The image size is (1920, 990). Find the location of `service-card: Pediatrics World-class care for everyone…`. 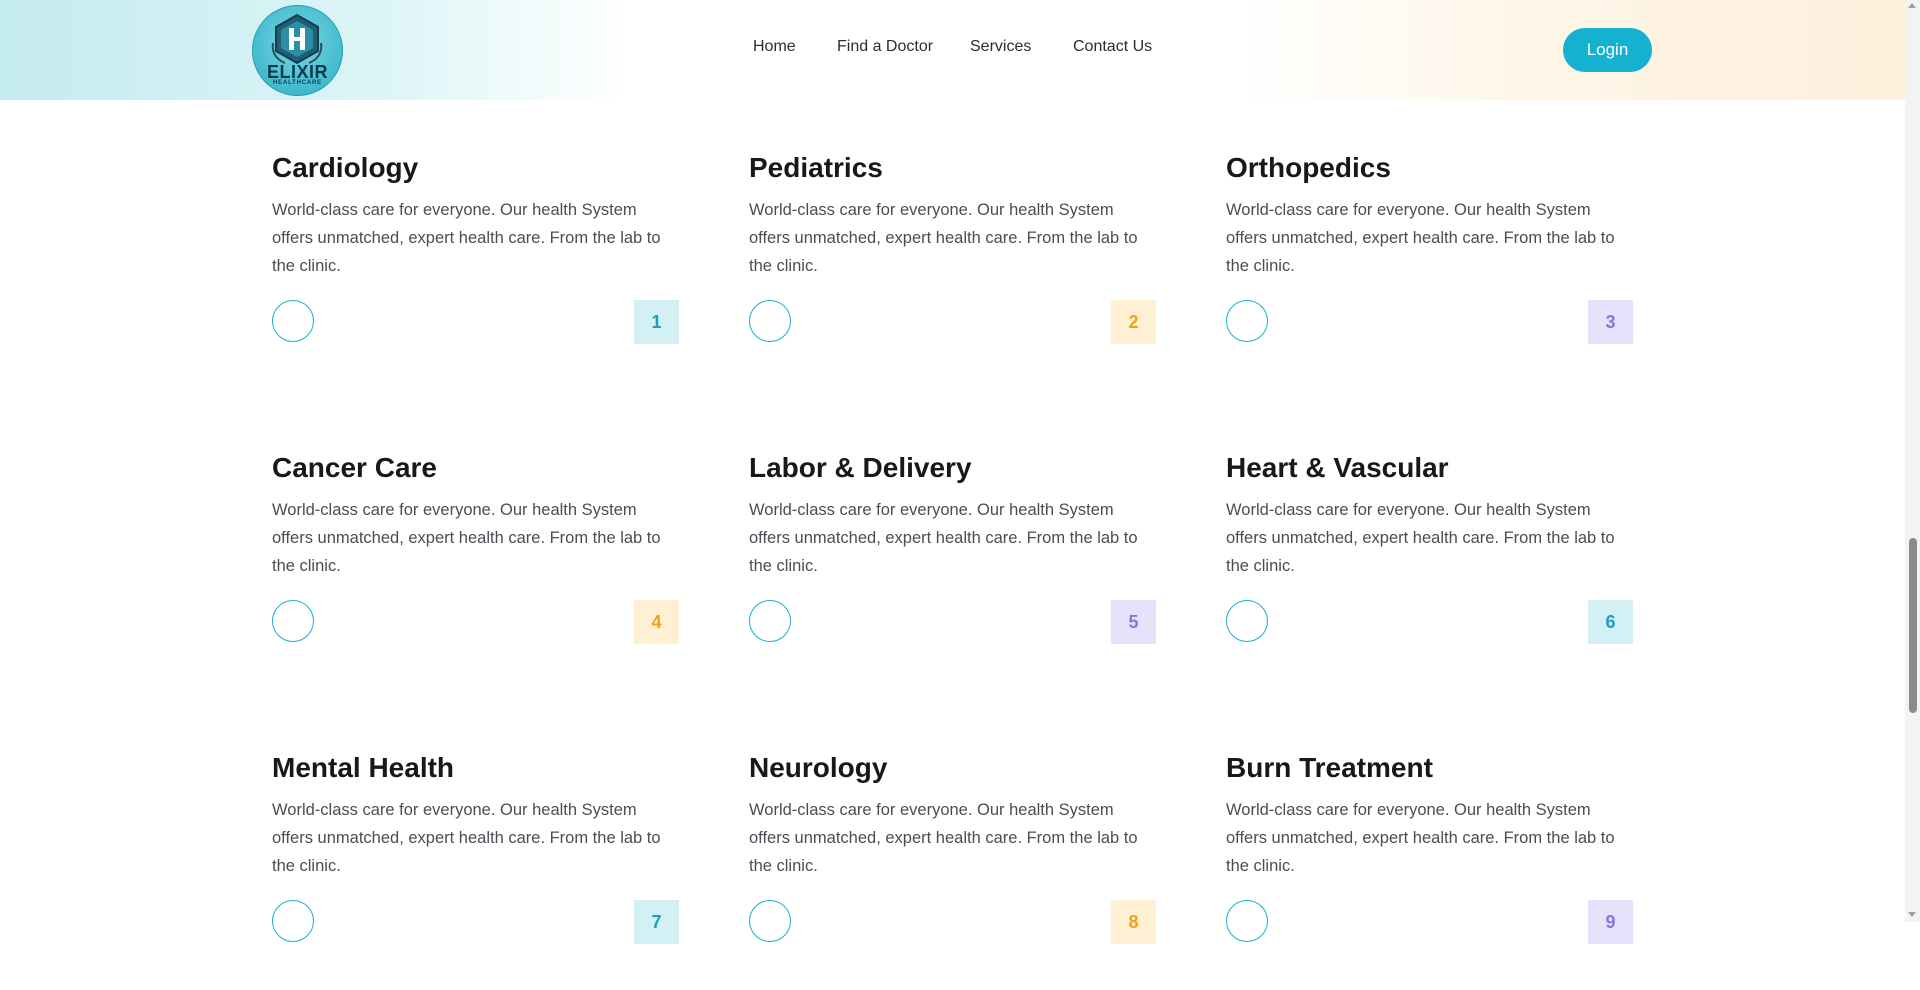

service-card: Pediatrics World-class care for everyone… is located at coordinates (952, 270).